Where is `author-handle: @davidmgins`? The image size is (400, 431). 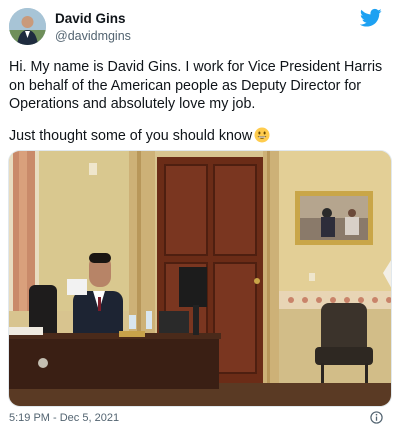
author-handle: @davidmgins is located at coordinates (93, 36).